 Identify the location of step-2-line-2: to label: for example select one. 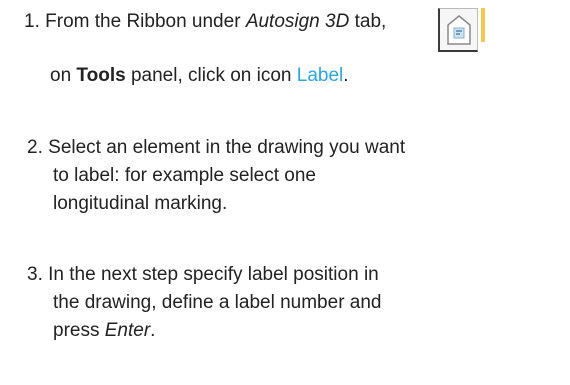
(184, 176).